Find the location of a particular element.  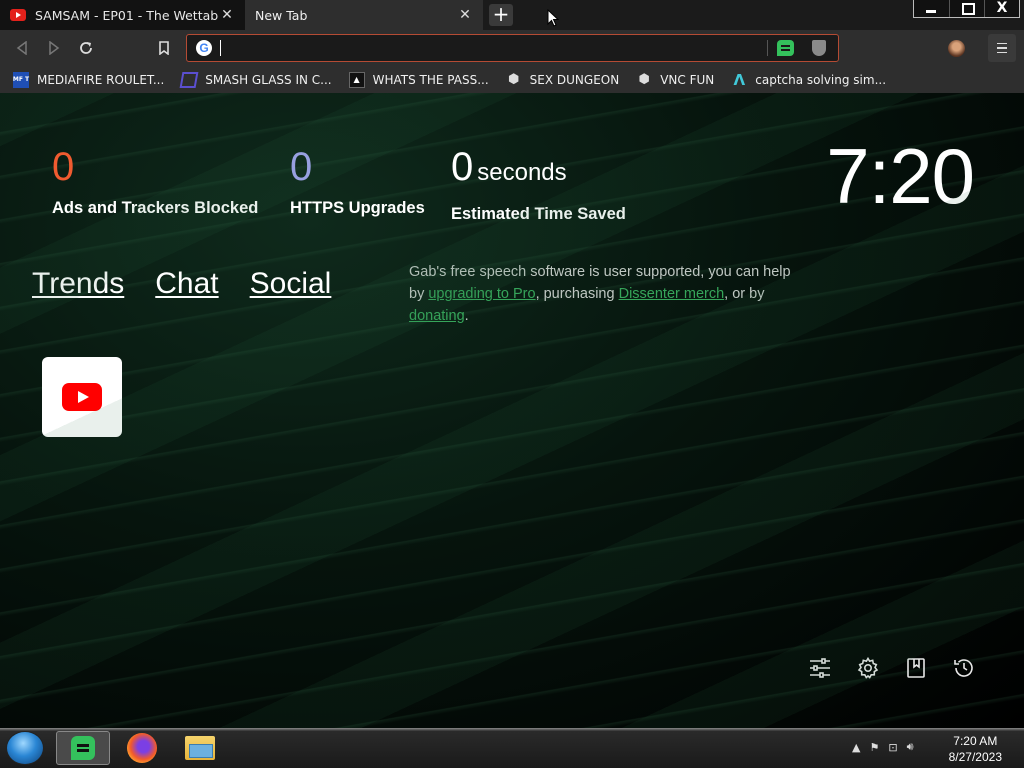

bookmark-vnc-fun: ⬢ VNC FUN is located at coordinates (675, 80).